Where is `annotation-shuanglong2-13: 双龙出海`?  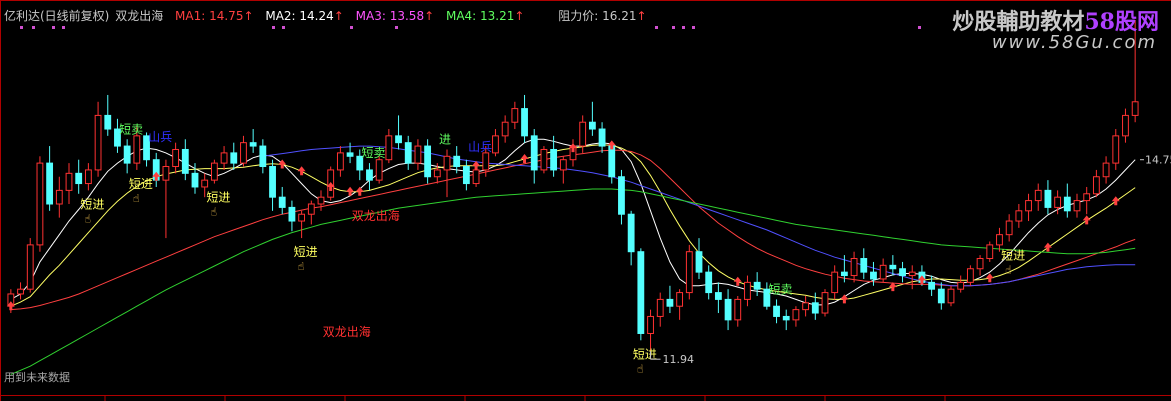
annotation-shuanglong2-13: 双龙出海 is located at coordinates (347, 331).